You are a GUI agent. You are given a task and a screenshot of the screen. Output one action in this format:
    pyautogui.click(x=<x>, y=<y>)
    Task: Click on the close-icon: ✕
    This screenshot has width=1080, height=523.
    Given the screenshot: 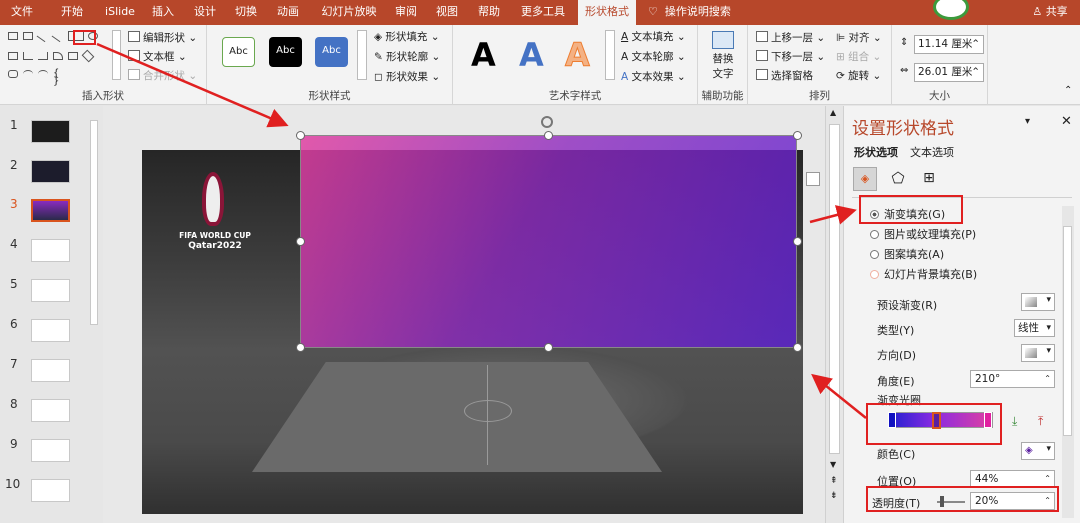 What is the action you would take?
    pyautogui.click(x=1066, y=121)
    